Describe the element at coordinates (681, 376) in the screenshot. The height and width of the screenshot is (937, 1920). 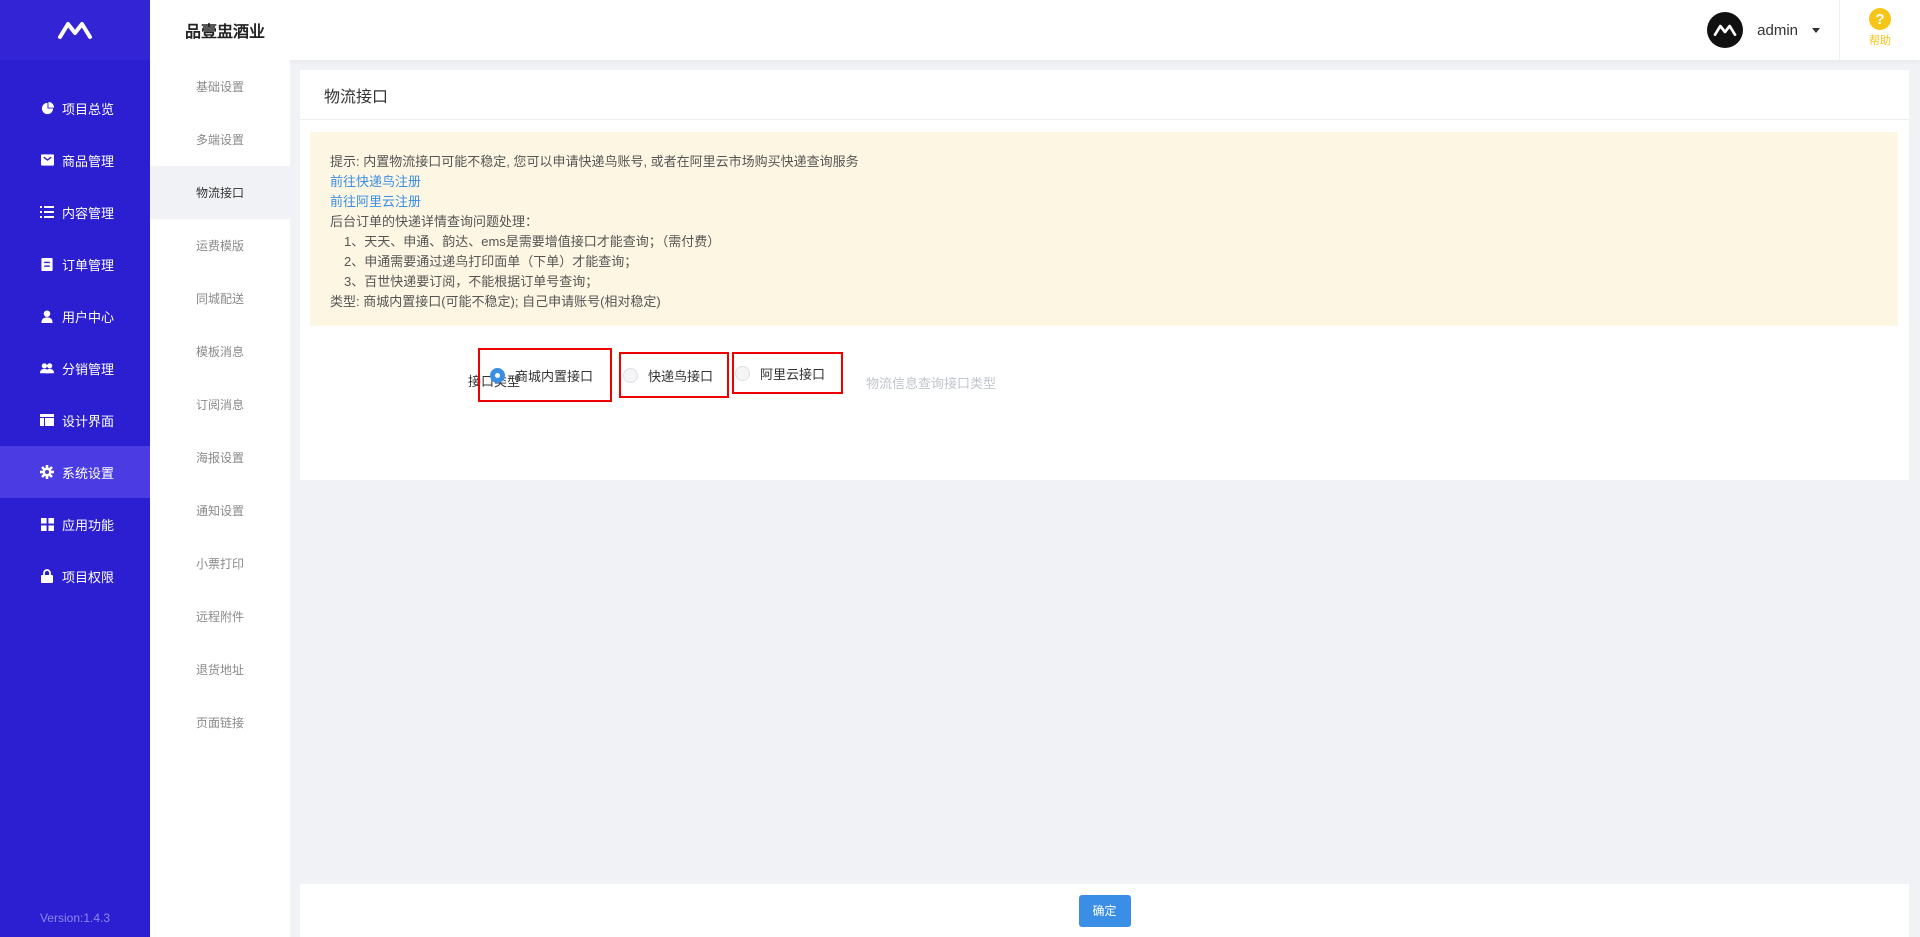
I see `radio-label: 快递鸟接口` at that location.